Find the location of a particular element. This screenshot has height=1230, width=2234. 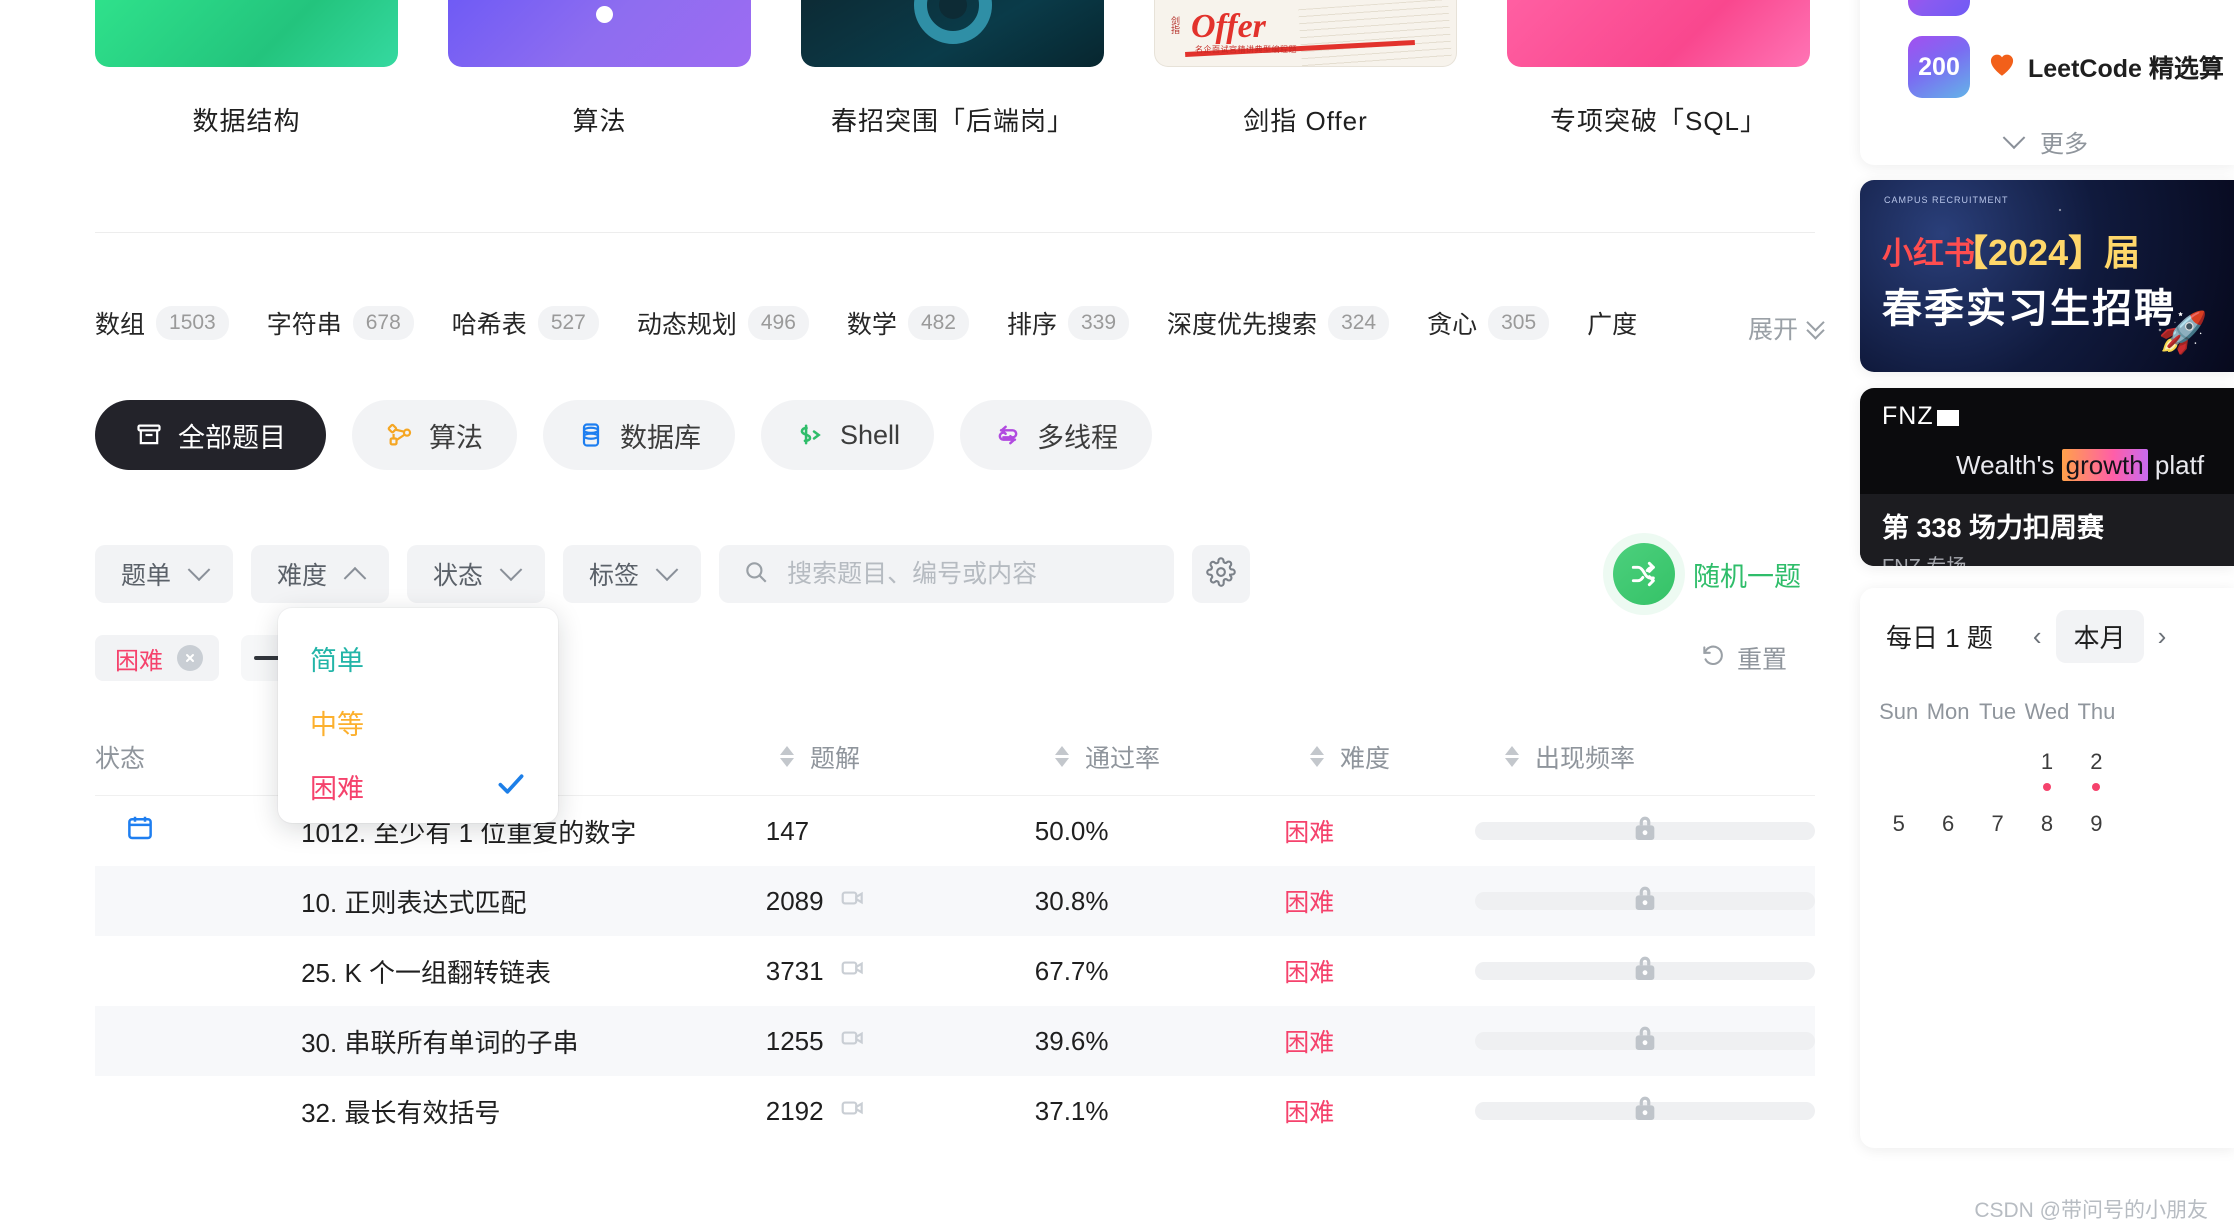

shuffle-icon is located at coordinates (1644, 574).